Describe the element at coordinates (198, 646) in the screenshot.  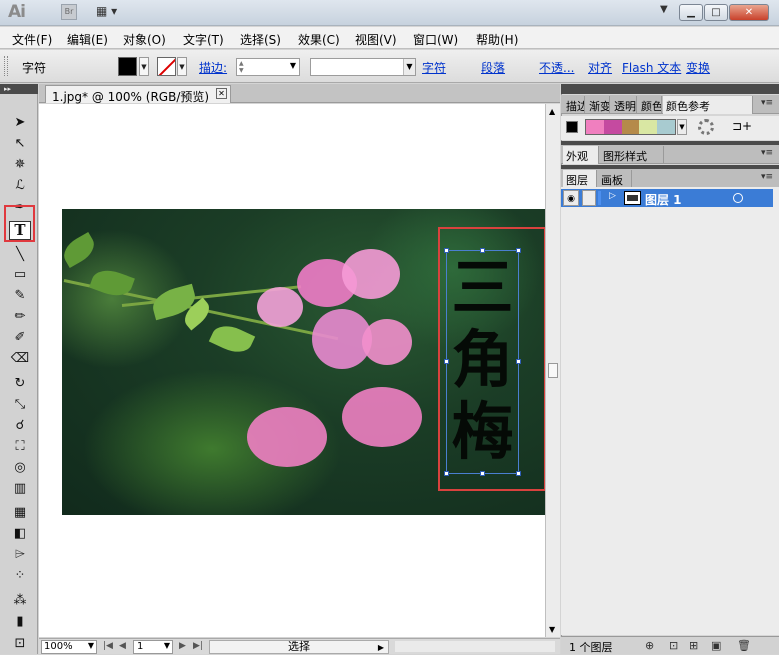
I see `last-page-icon: ▶|` at that location.